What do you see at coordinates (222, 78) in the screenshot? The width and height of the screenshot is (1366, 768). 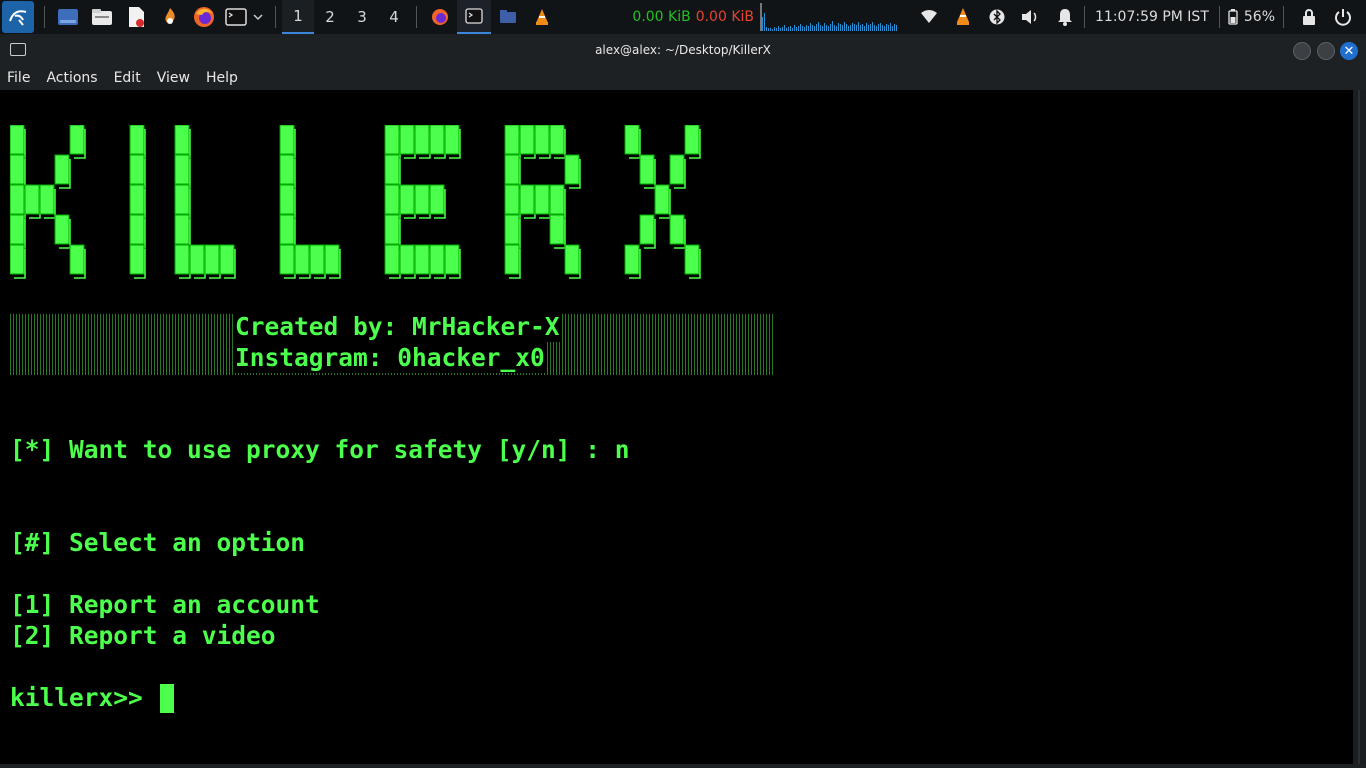 I see `menu-help: Help` at bounding box center [222, 78].